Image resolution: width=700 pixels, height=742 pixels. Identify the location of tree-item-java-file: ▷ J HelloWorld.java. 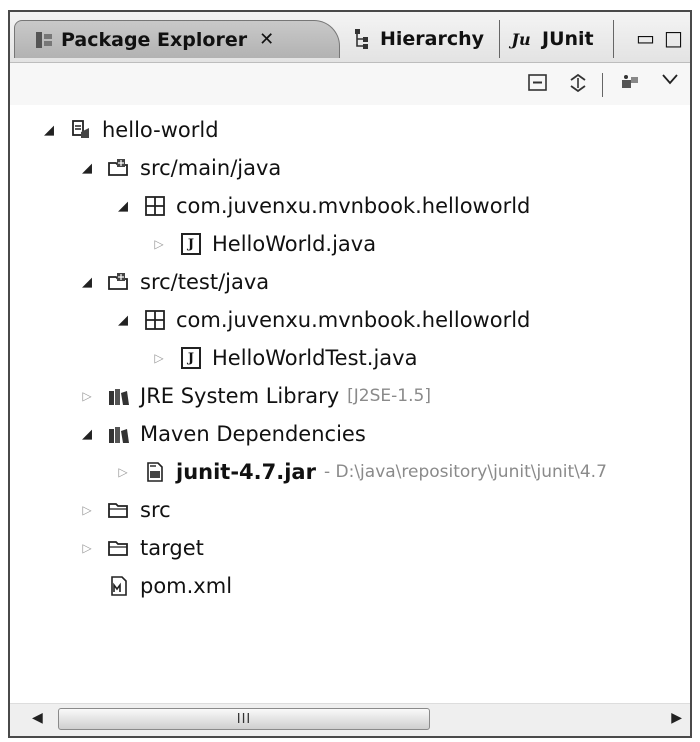
(263, 244).